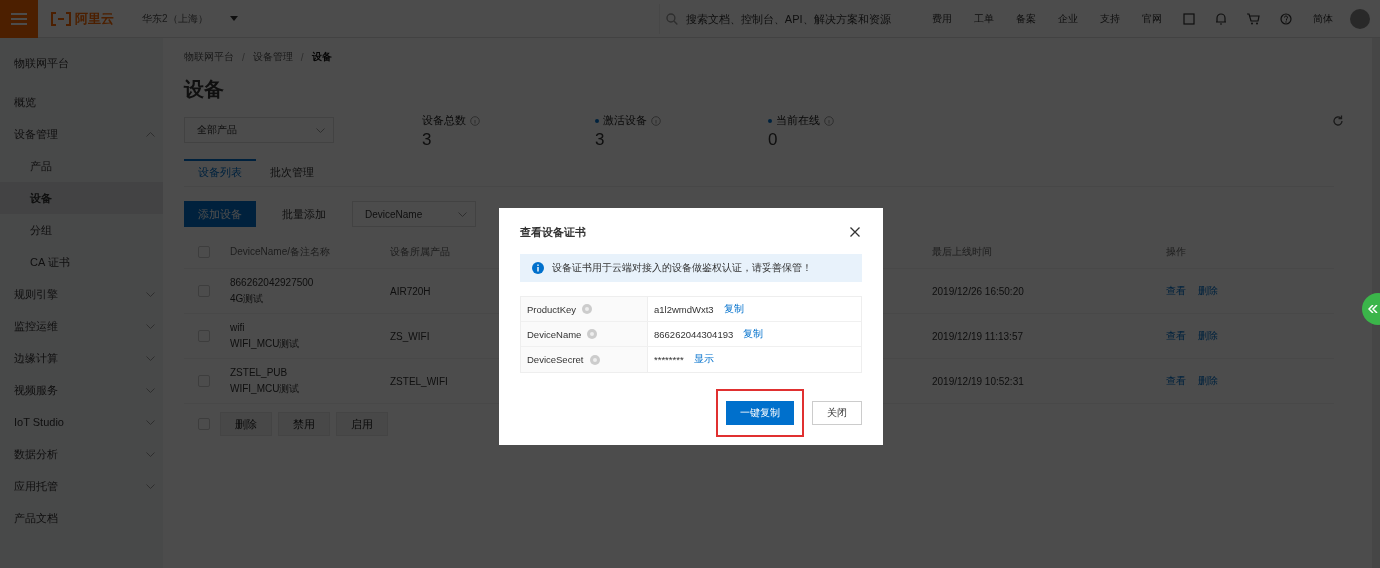 The image size is (1380, 568). I want to click on table-cell: ZS_WIFI, so click(410, 336).